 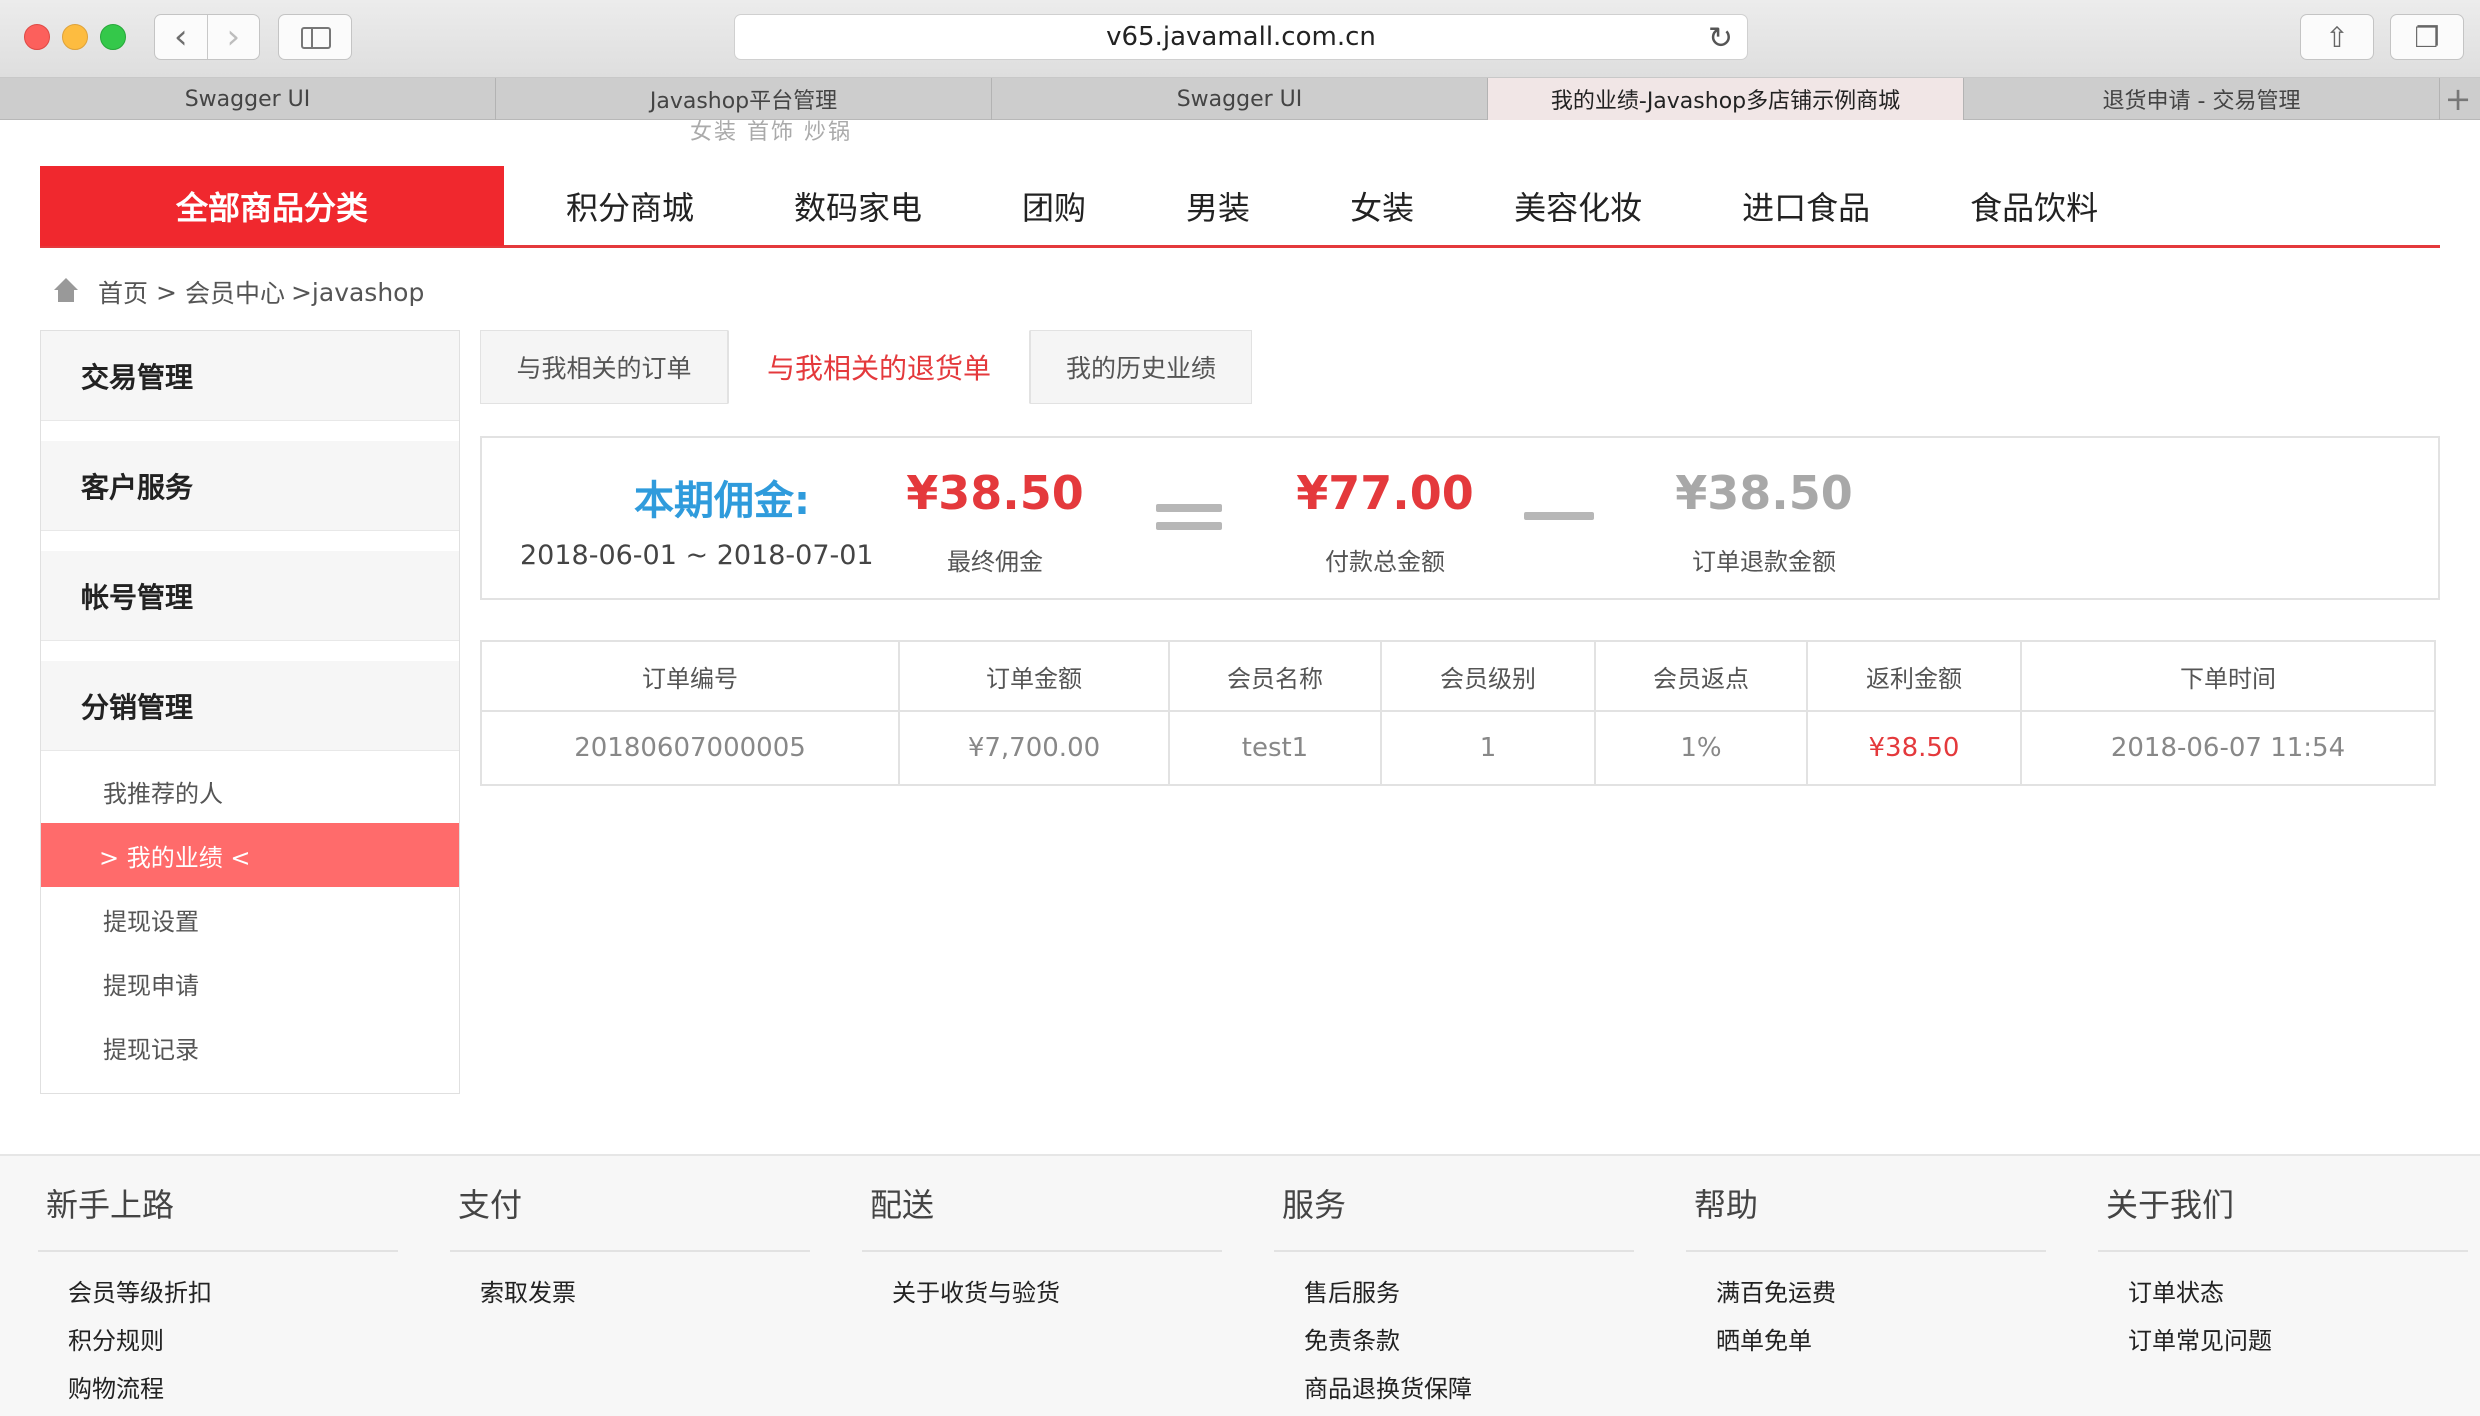 What do you see at coordinates (1488, 748) in the screenshot?
I see `member-level-cell: 1` at bounding box center [1488, 748].